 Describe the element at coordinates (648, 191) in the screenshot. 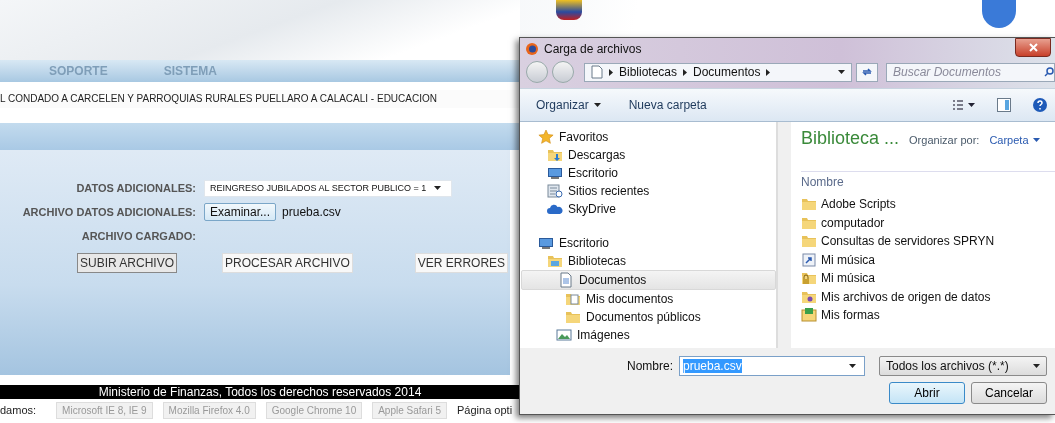

I see `navigation-item: Sitios recientes` at that location.